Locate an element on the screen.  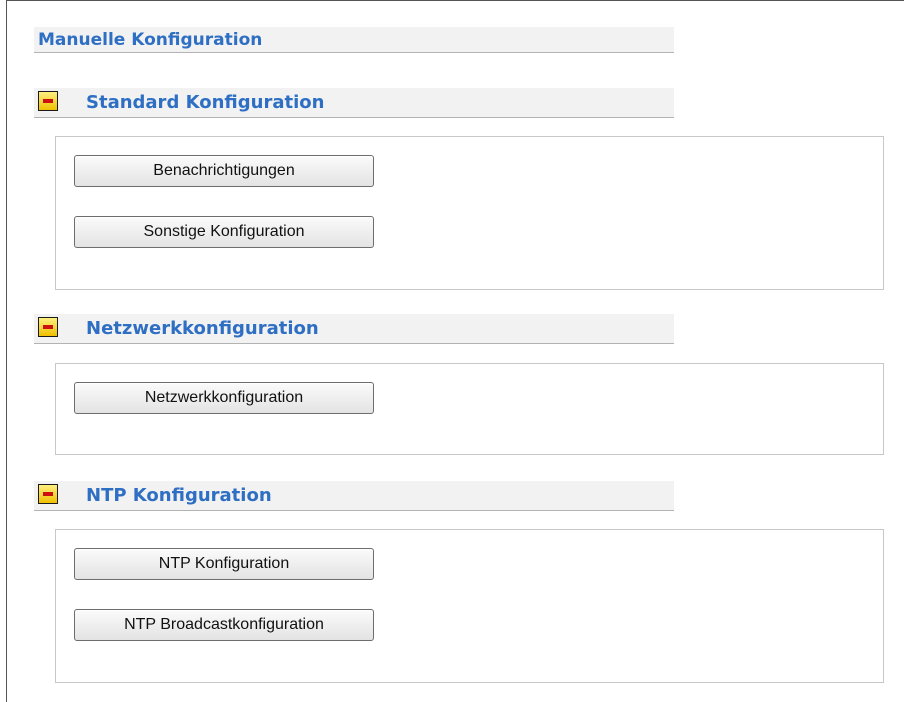
ntp-konfiguration-button: NTP Konfiguration is located at coordinates (224, 564).